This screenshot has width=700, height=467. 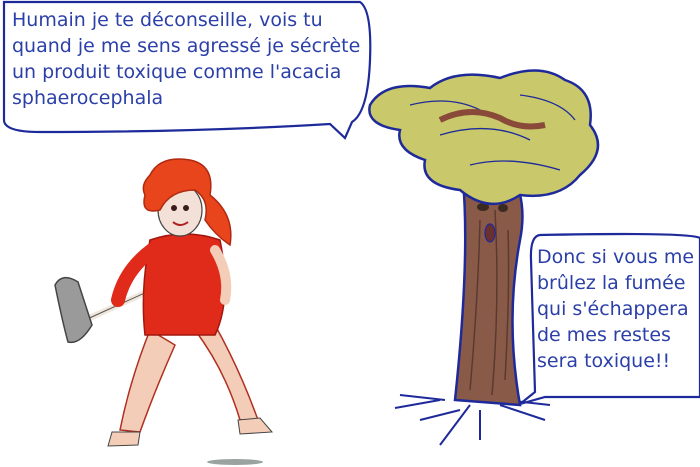 What do you see at coordinates (235, 462) in the screenshot?
I see `ground-shadow` at bounding box center [235, 462].